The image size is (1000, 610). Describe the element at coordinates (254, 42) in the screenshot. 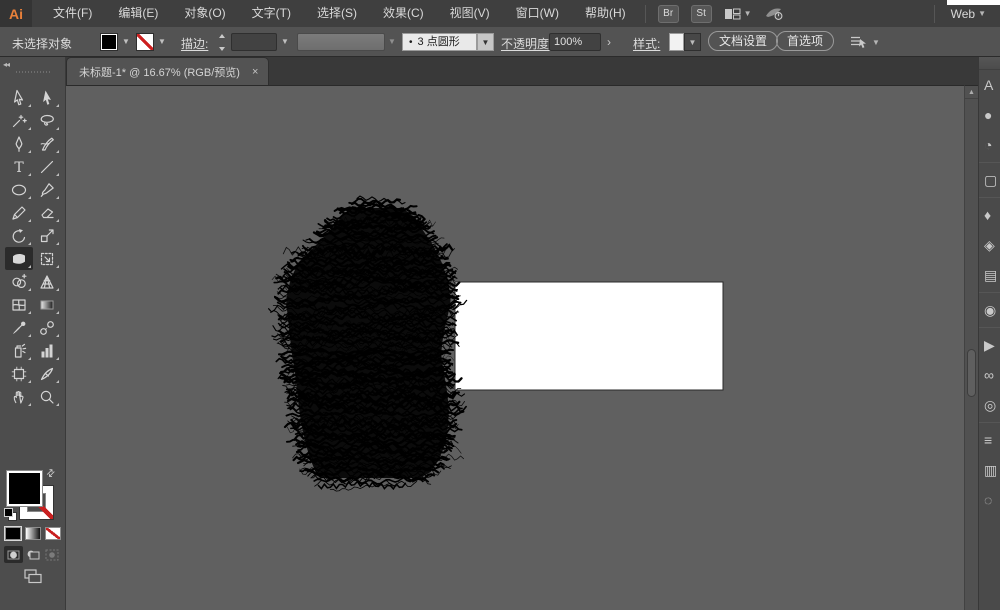

I see `stroke-width-field` at that location.